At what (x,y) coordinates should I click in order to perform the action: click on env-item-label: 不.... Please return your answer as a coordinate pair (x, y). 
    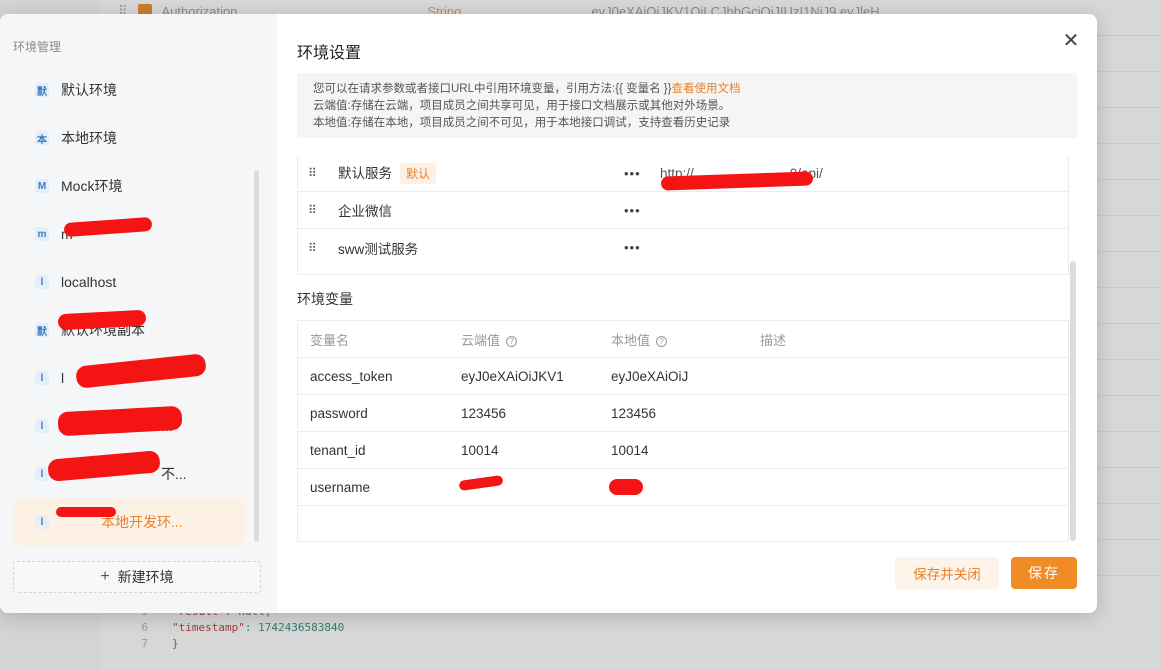
    Looking at the image, I should click on (174, 474).